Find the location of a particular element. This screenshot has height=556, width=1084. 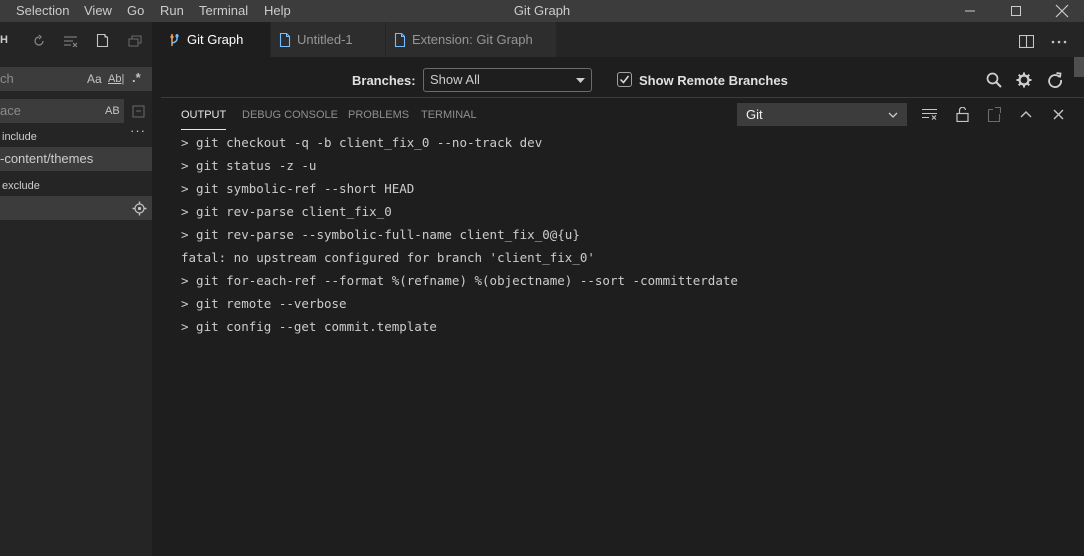

close-window-button is located at coordinates (1061, 11).